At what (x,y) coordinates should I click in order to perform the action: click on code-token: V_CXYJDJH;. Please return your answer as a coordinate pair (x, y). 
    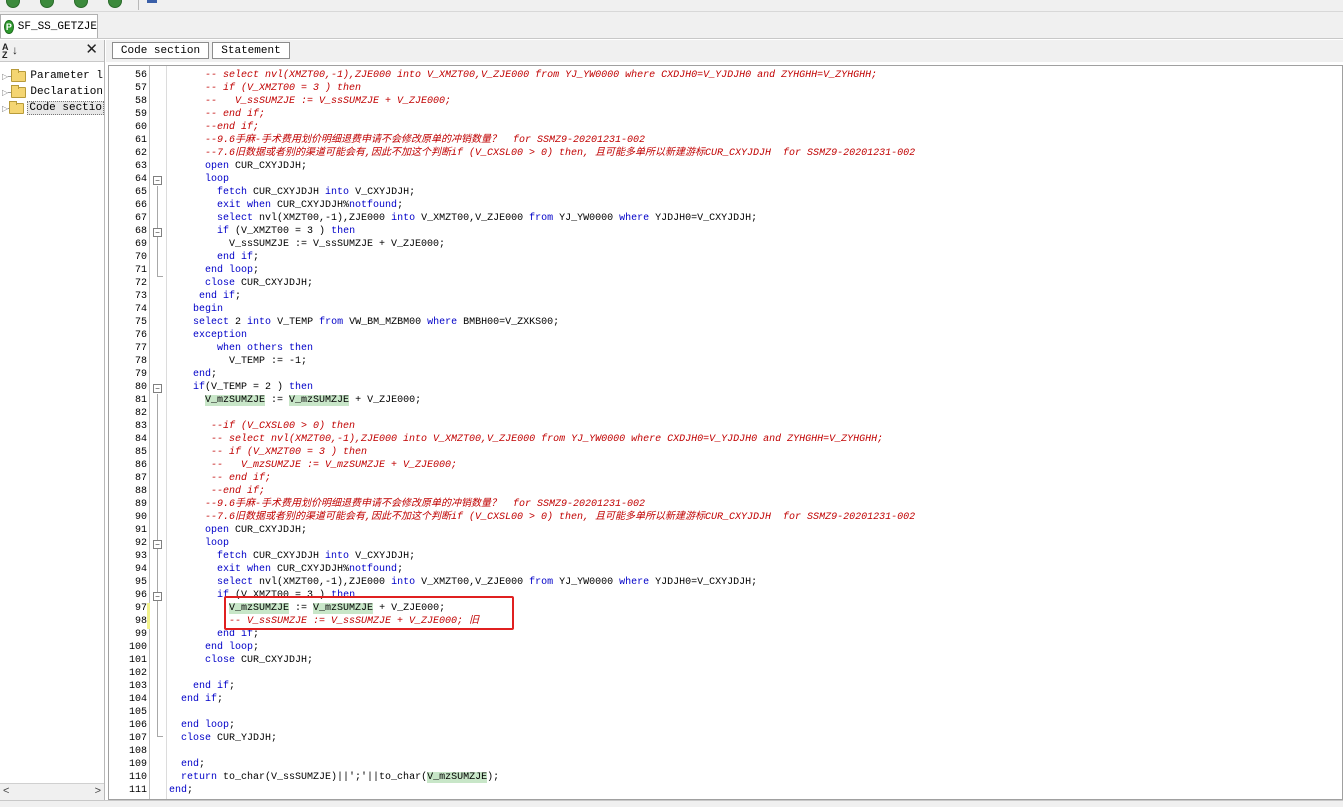
    Looking at the image, I should click on (382, 556).